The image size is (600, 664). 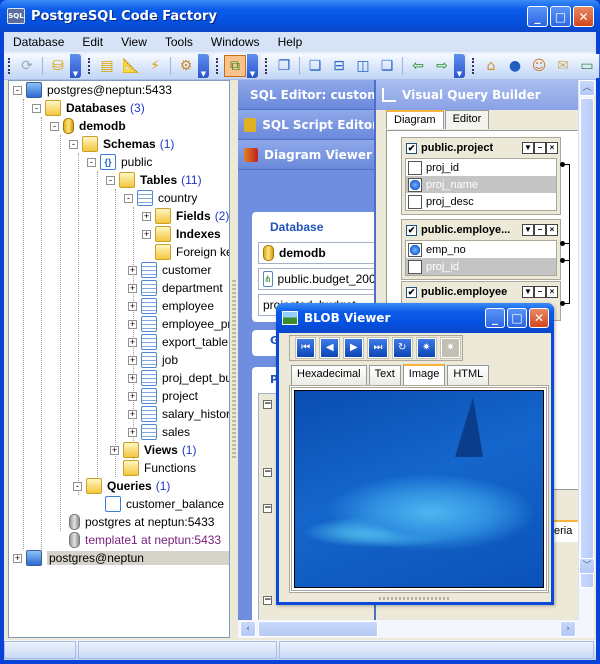 I want to click on tab-sql-script-editor: SQL Script Editor, so click(x=308, y=125).